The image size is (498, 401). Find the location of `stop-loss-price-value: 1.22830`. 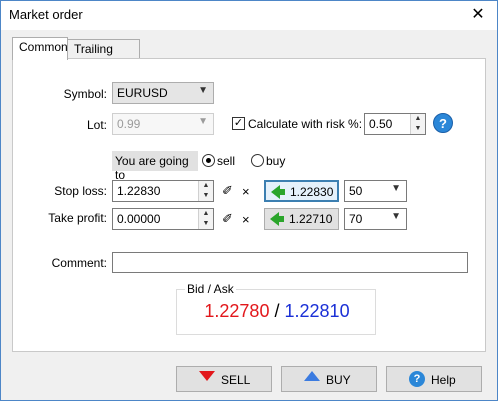

stop-loss-price-value: 1.22830 is located at coordinates (312, 192).